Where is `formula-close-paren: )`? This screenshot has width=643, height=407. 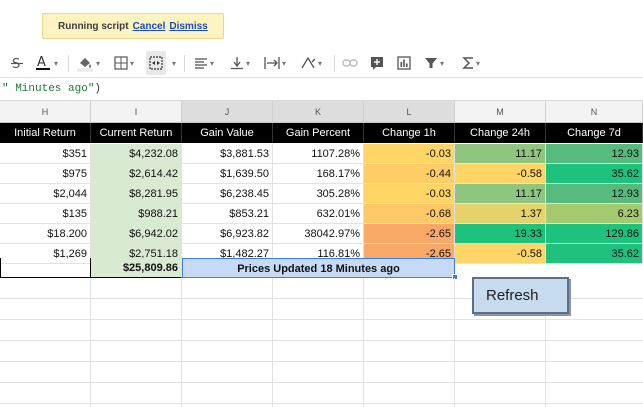 formula-close-paren: ) is located at coordinates (98, 89).